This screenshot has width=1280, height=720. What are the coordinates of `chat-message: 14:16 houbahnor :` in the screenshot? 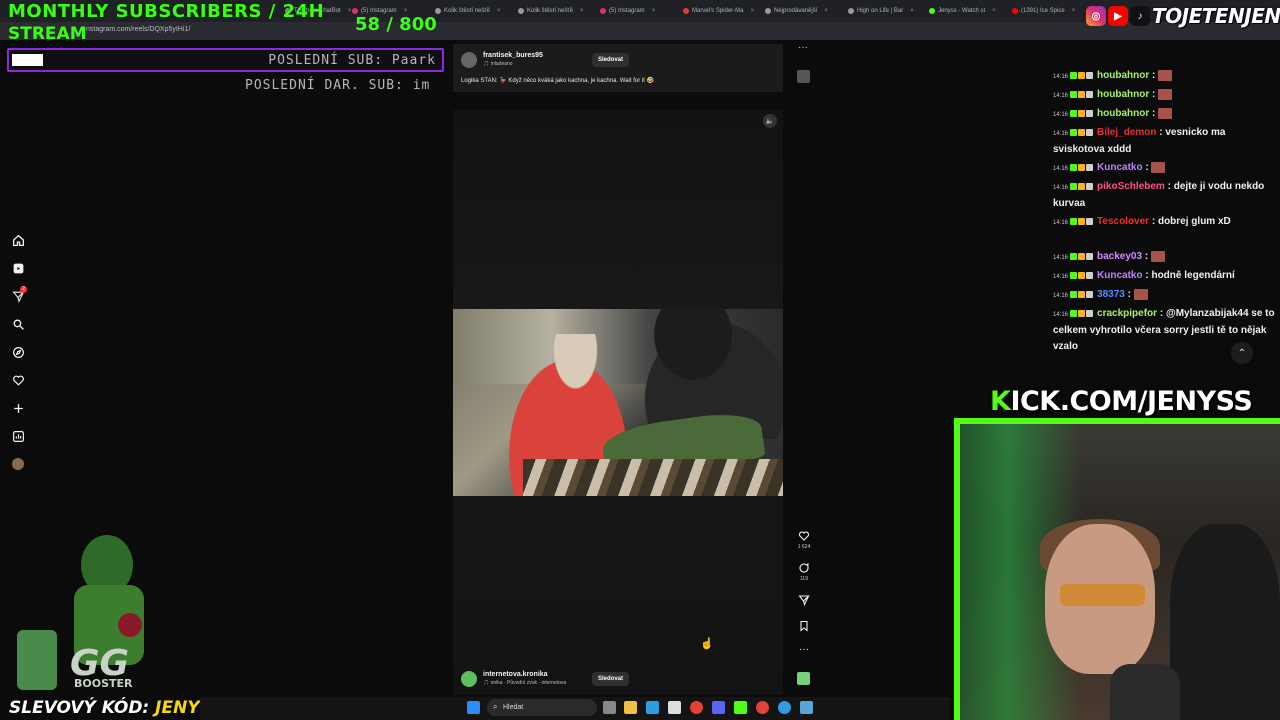 It's located at (1164, 95).